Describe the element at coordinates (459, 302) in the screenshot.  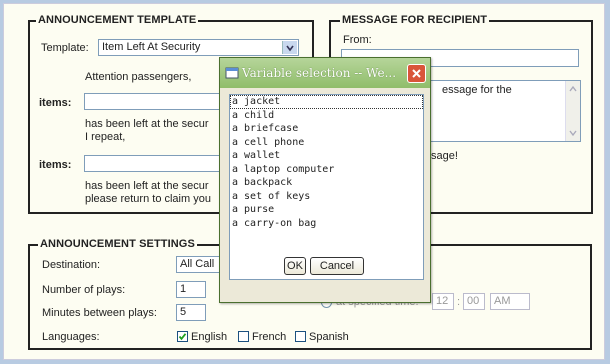
I see `time-colon: :` at that location.